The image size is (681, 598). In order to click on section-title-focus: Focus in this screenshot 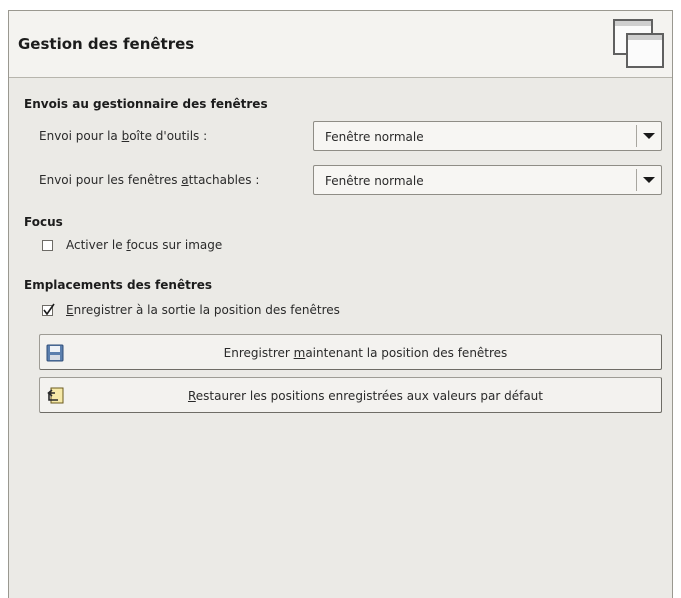, I will do `click(43, 222)`.